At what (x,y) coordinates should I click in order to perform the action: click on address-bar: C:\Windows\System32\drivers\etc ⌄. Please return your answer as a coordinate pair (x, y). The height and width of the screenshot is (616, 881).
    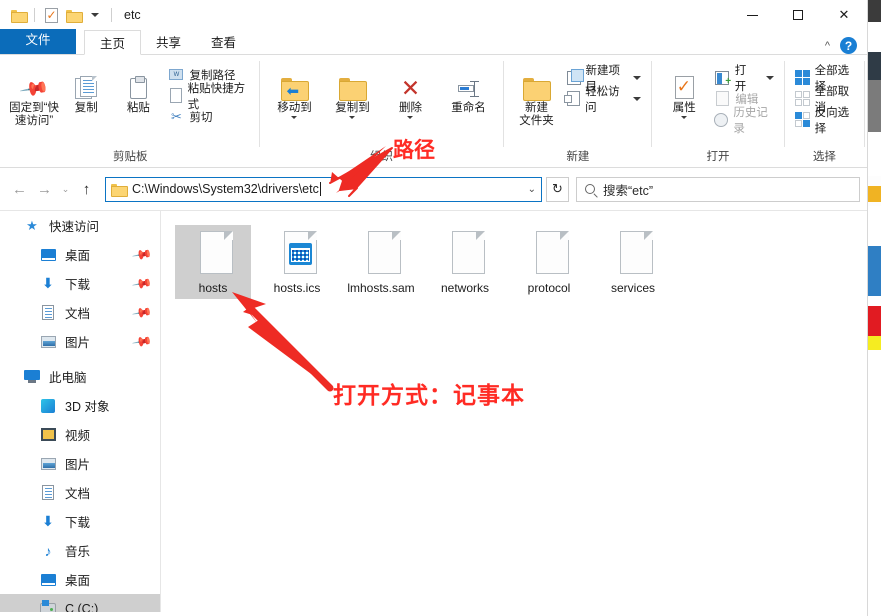
    Looking at the image, I should click on (323, 189).